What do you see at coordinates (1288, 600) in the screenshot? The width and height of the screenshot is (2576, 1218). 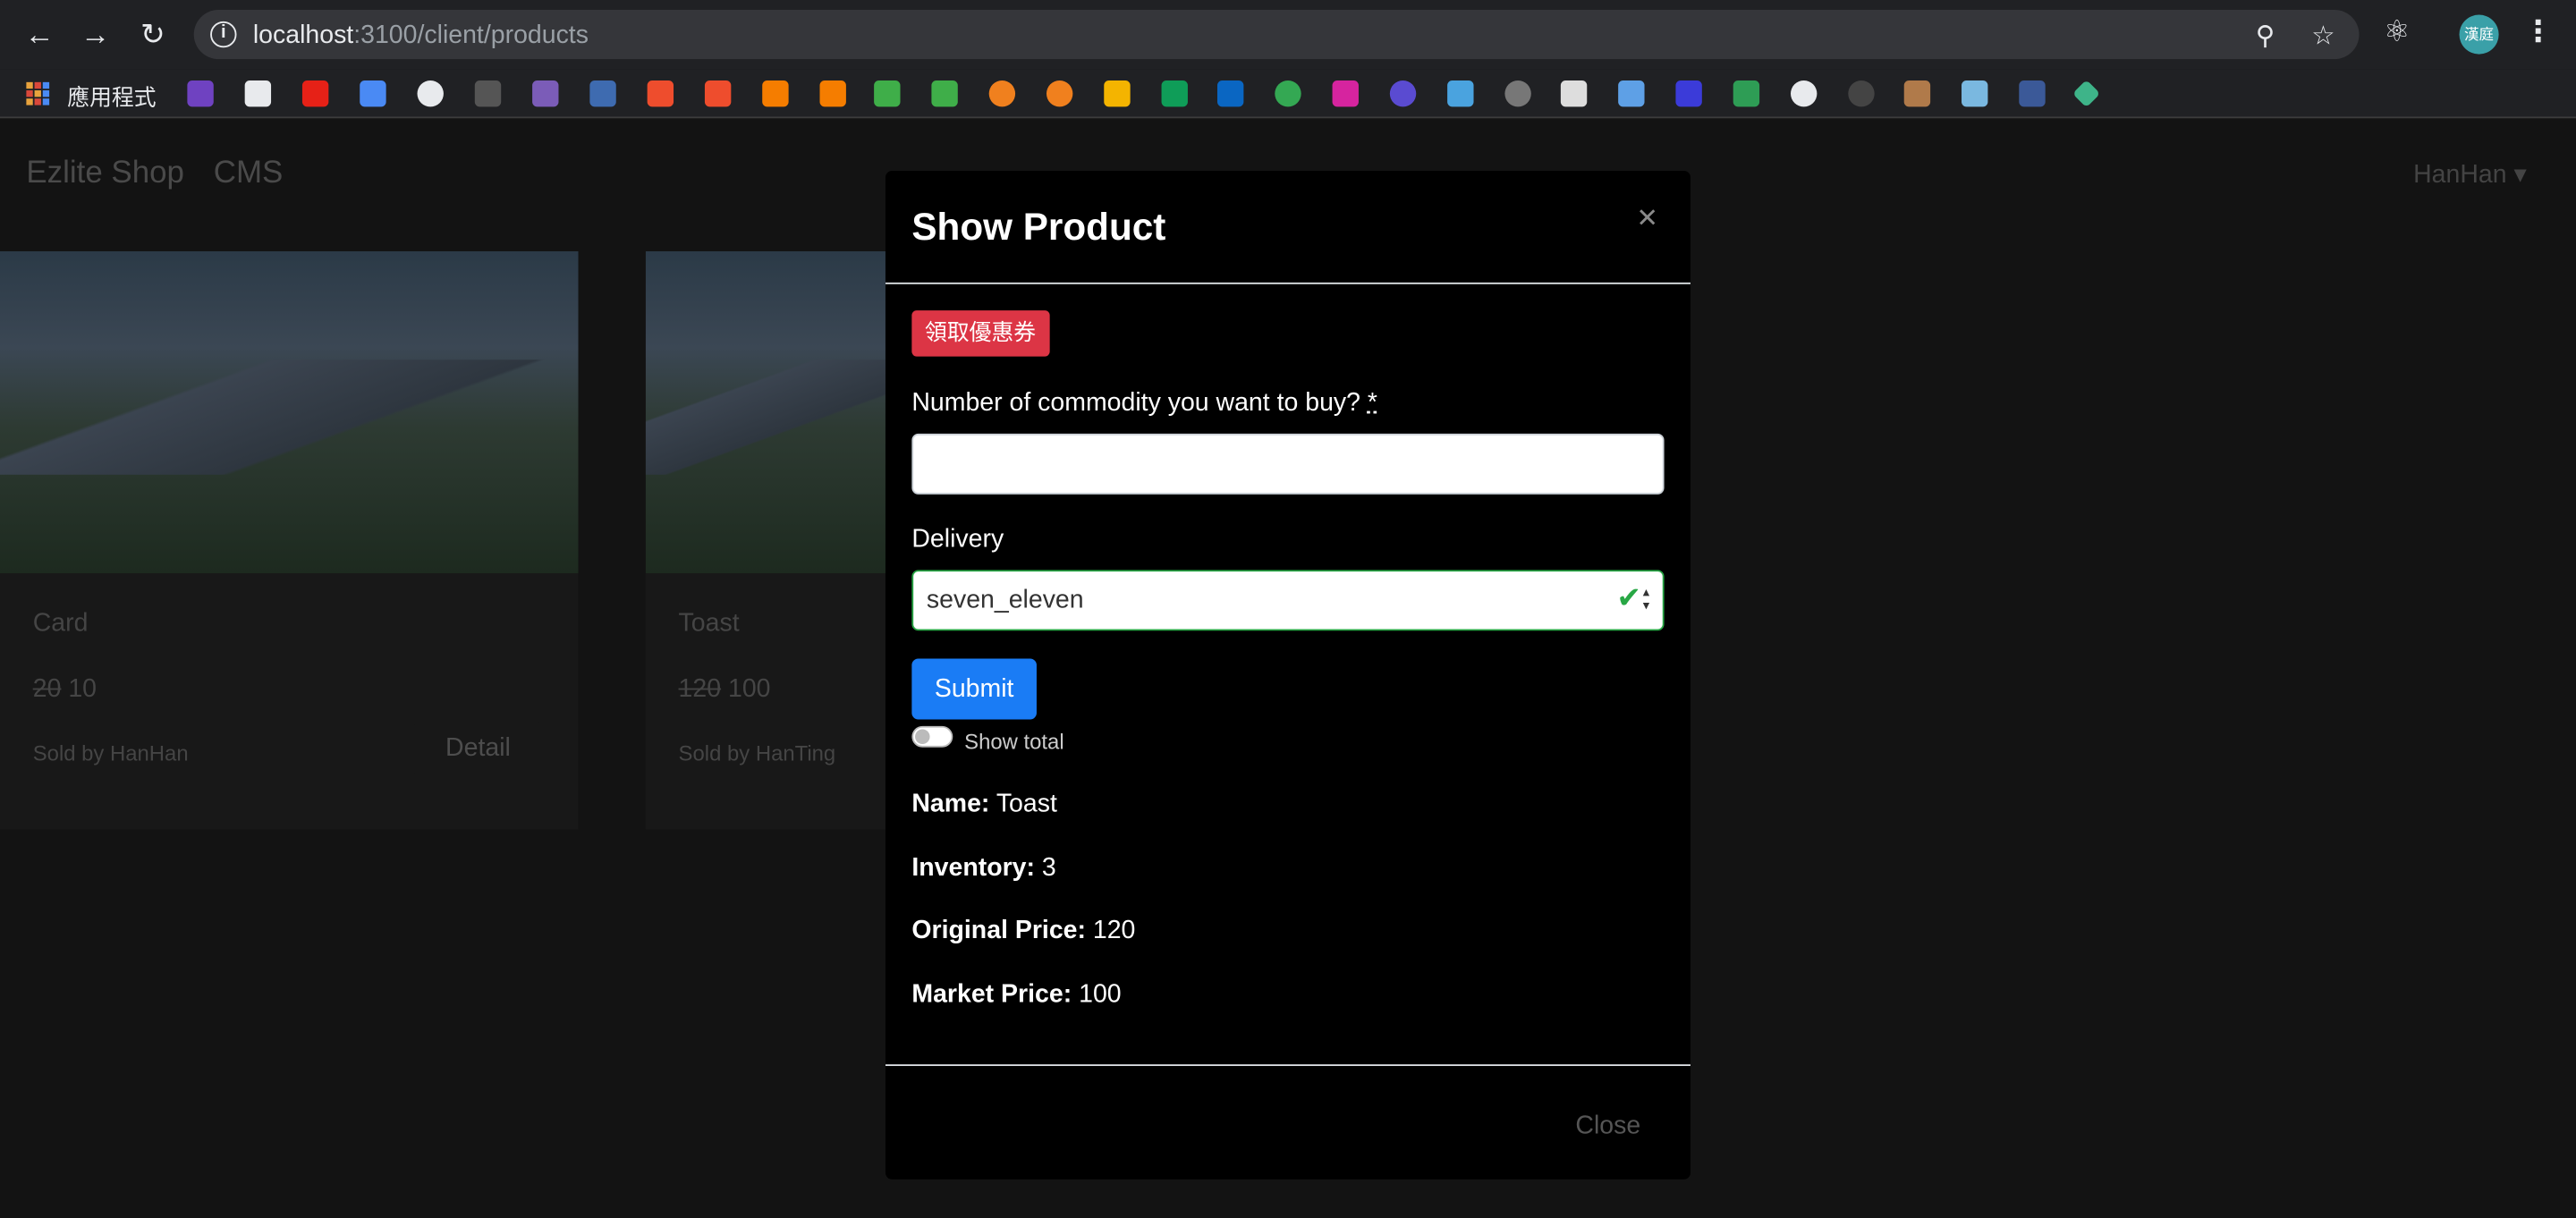 I see `delivery-select: seven_eleven ✔ ▴ ▾` at bounding box center [1288, 600].